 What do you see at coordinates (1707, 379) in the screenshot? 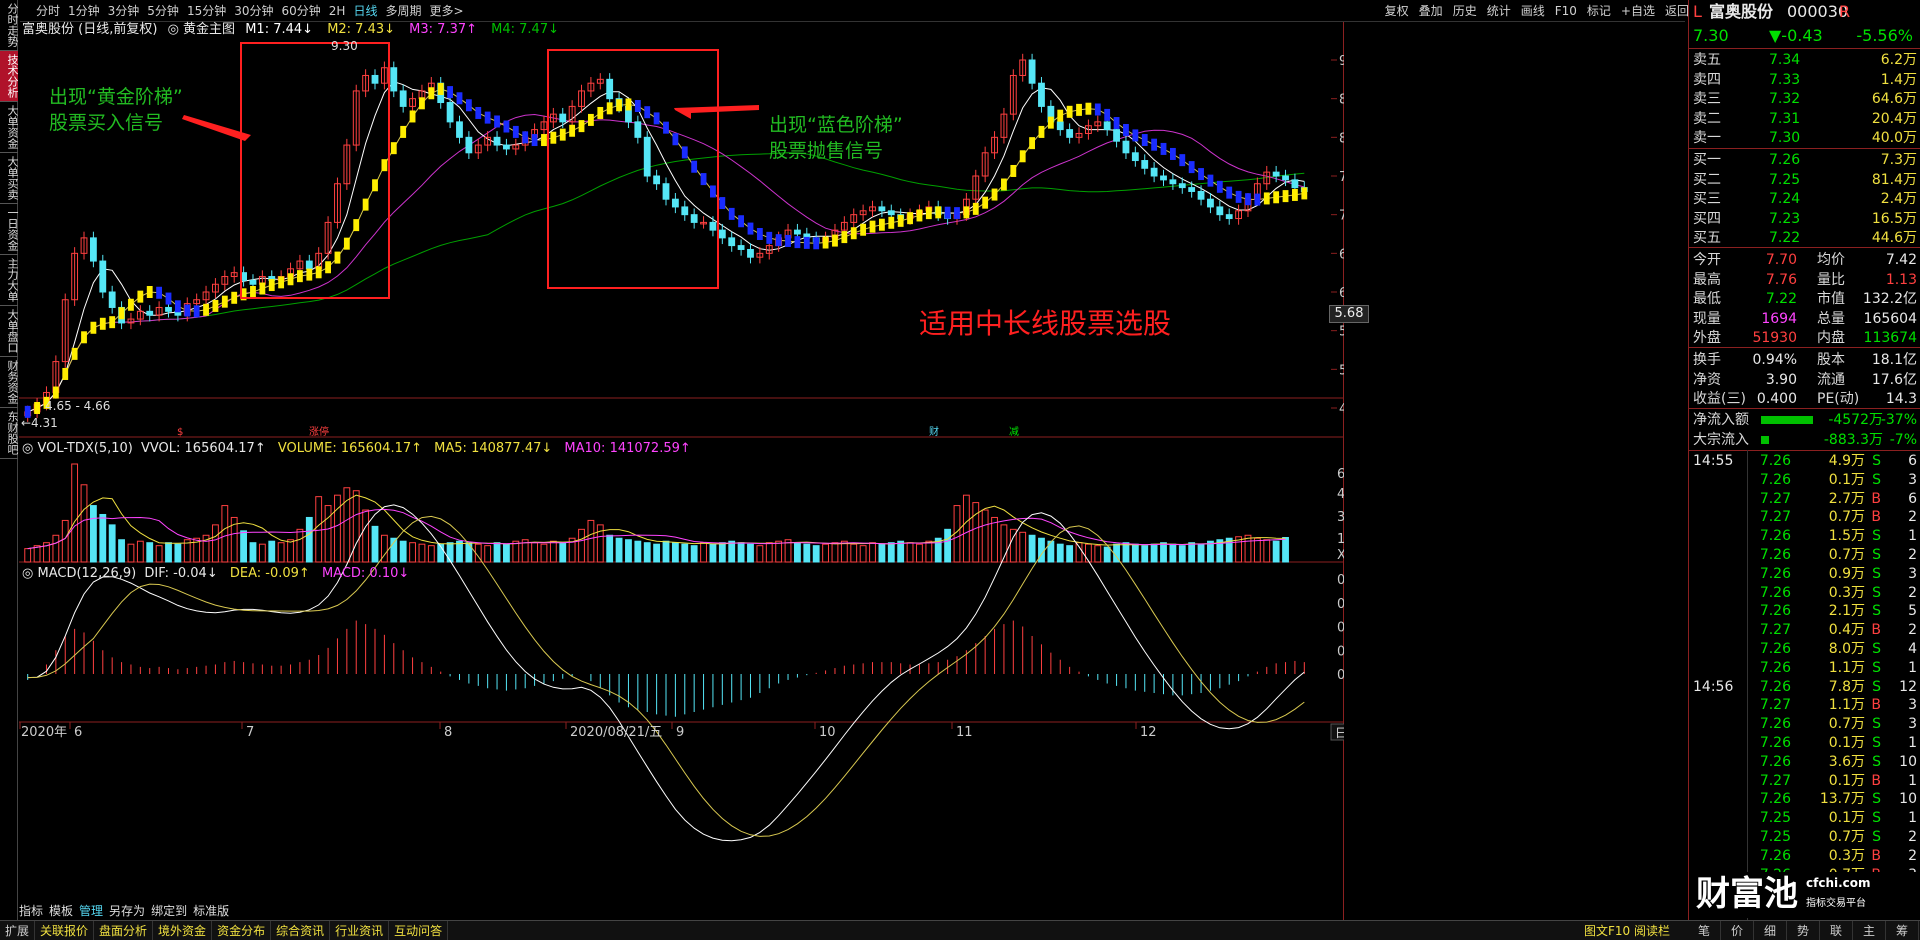
I see `stat-label: 净资` at bounding box center [1707, 379].